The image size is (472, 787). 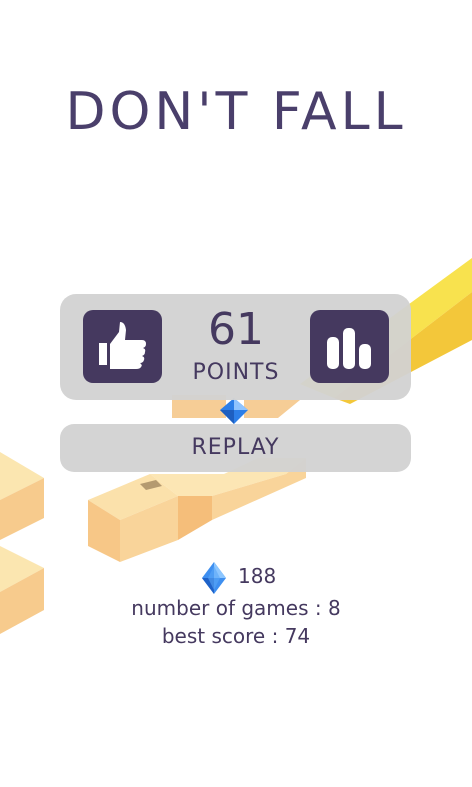 I want to click on diamond-gem-icon, so click(x=214, y=578).